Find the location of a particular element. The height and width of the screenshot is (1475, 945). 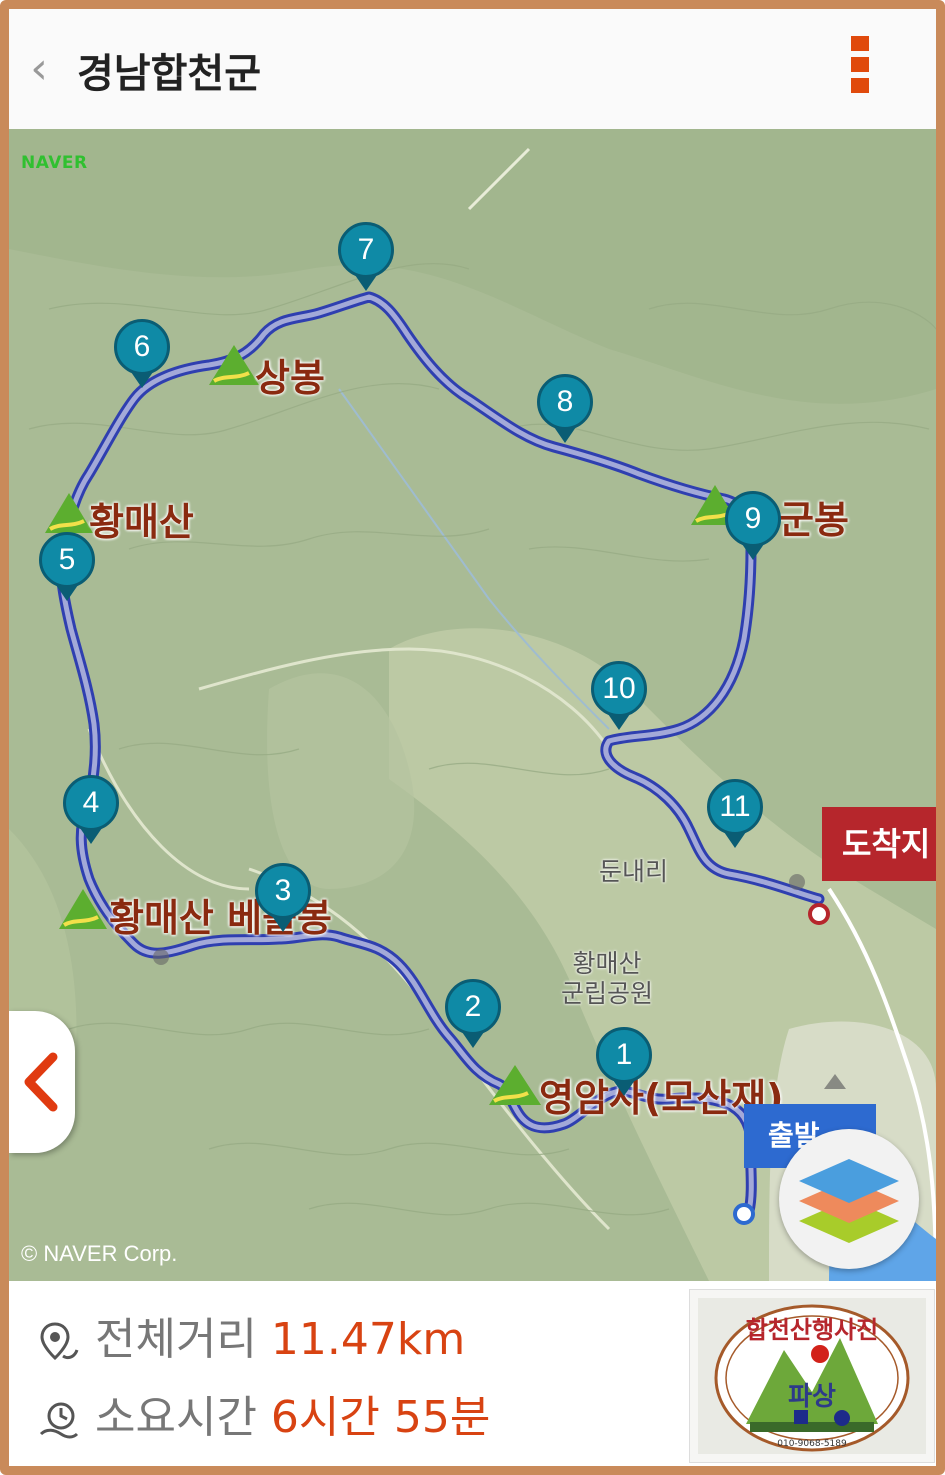

map-copyright: © NAVER Corp. is located at coordinates (99, 1253).